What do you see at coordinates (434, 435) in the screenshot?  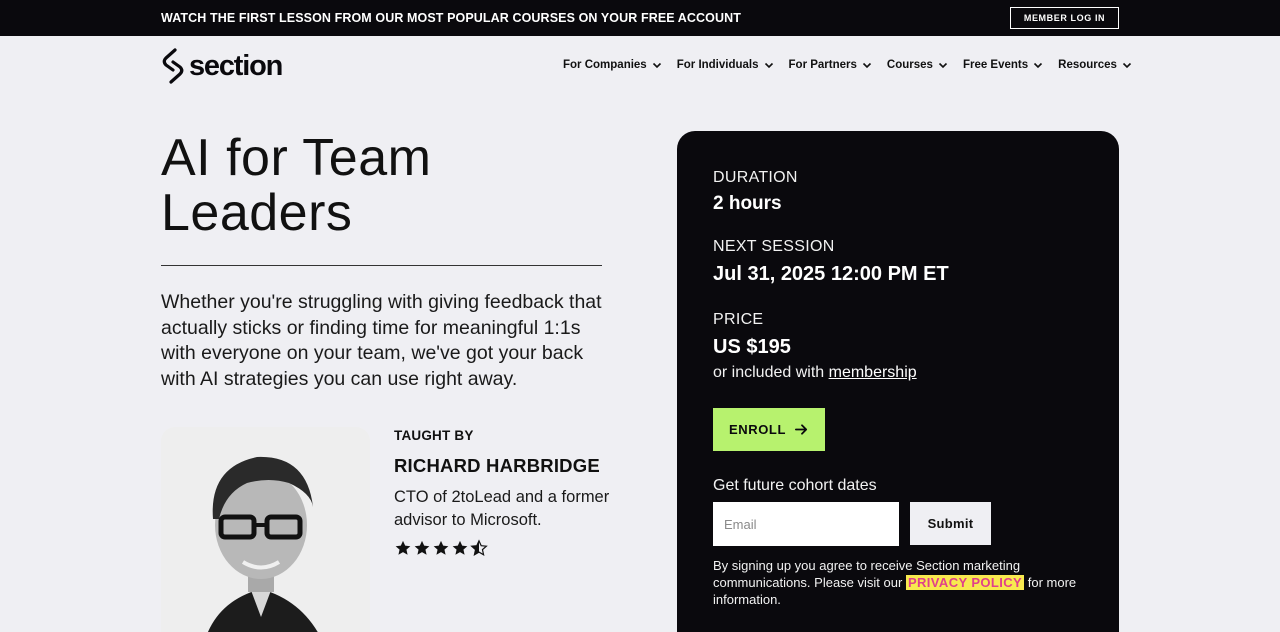 I see `taught-by-label: TAUGHT BY` at bounding box center [434, 435].